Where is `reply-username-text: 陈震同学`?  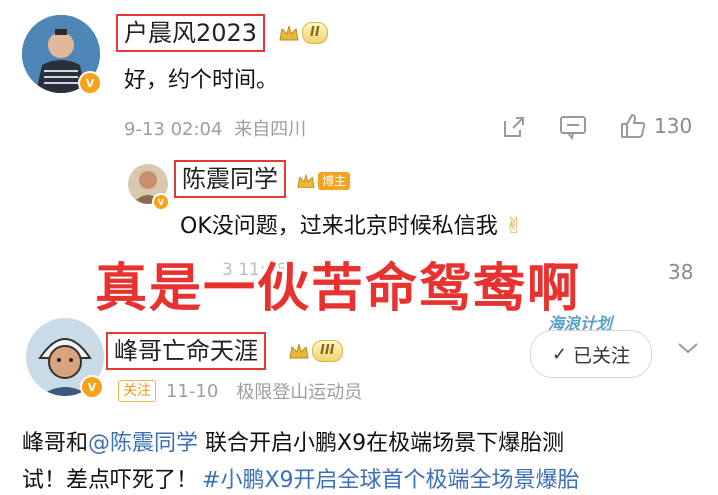
reply-username-text: 陈震同学 is located at coordinates (230, 179).